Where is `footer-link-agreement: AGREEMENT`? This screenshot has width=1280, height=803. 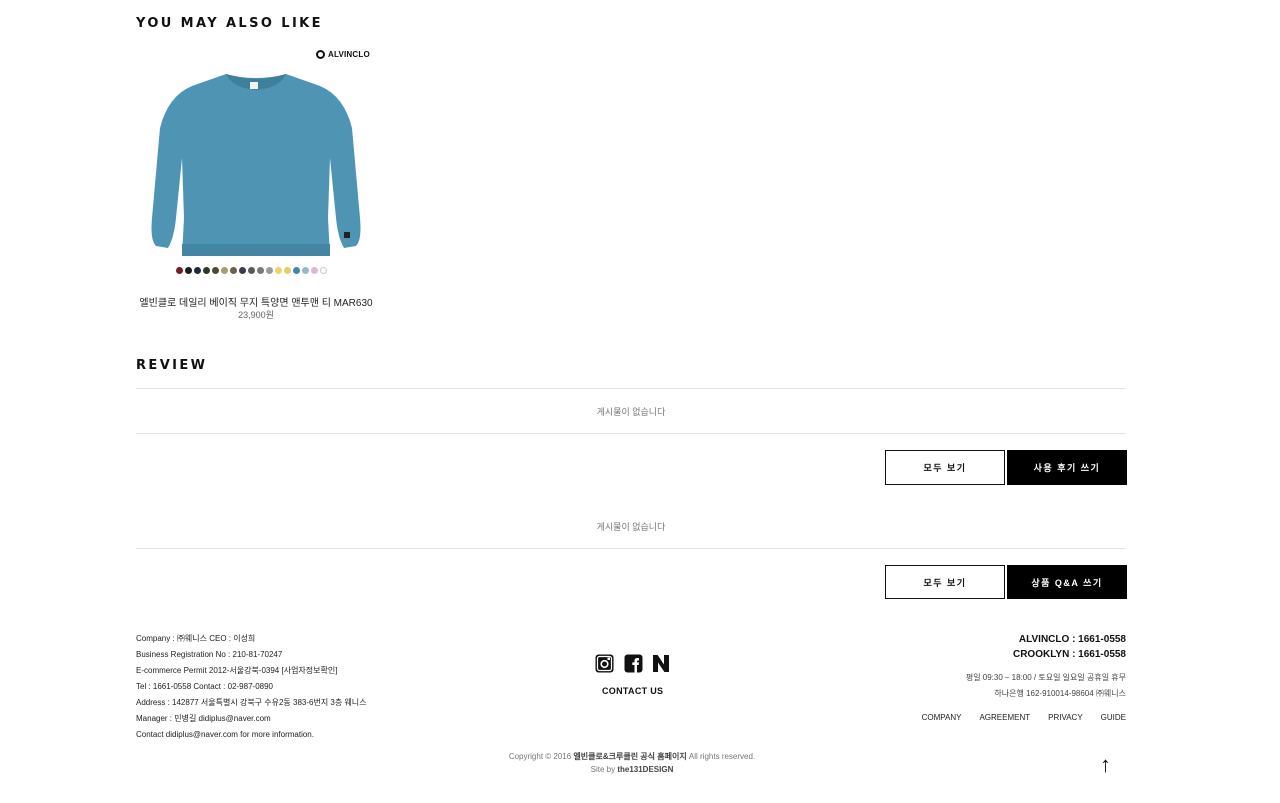
footer-link-agreement: AGREEMENT is located at coordinates (1004, 717).